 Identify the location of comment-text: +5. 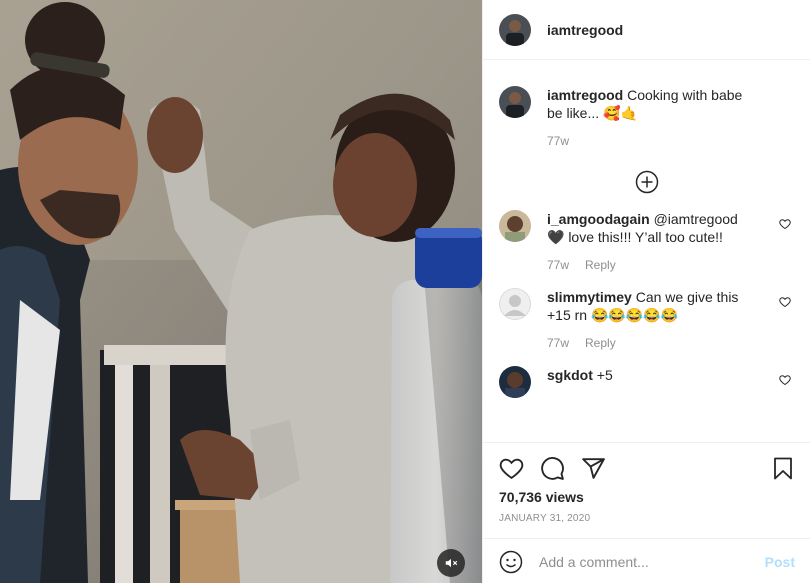
(604, 375).